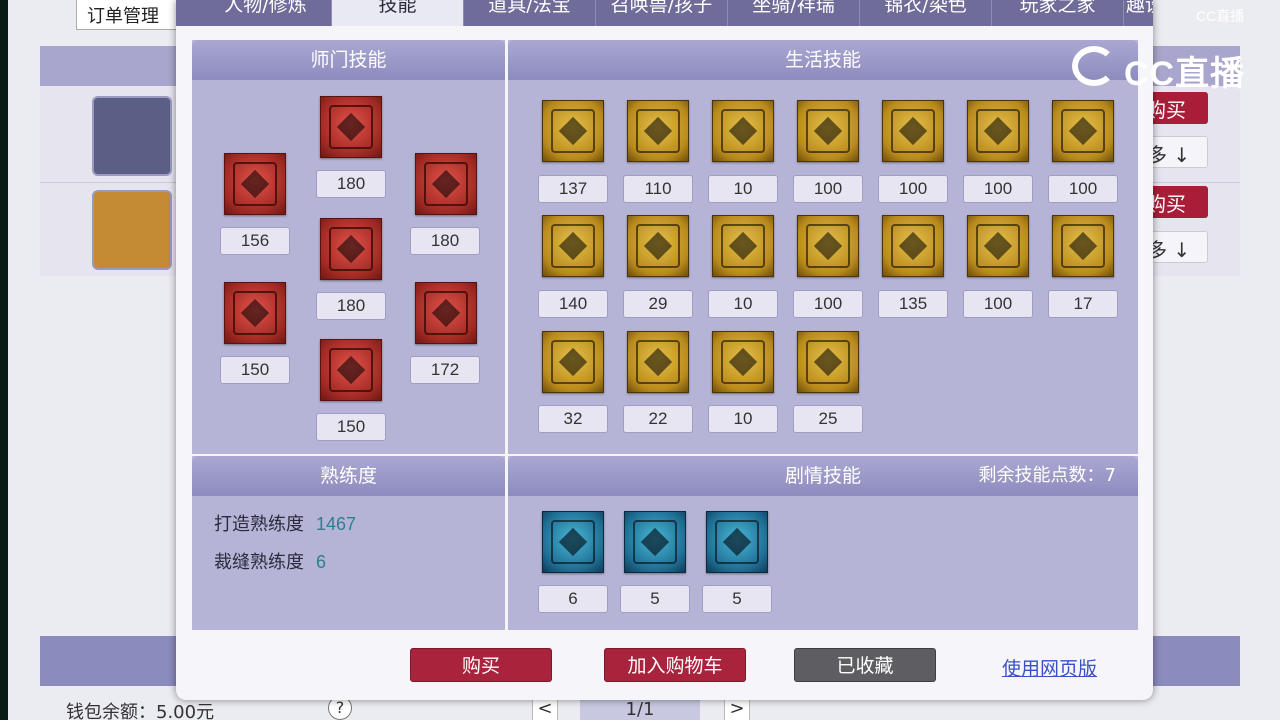  I want to click on section-title: 剧情技能 剩余技能点数：7, so click(823, 476).